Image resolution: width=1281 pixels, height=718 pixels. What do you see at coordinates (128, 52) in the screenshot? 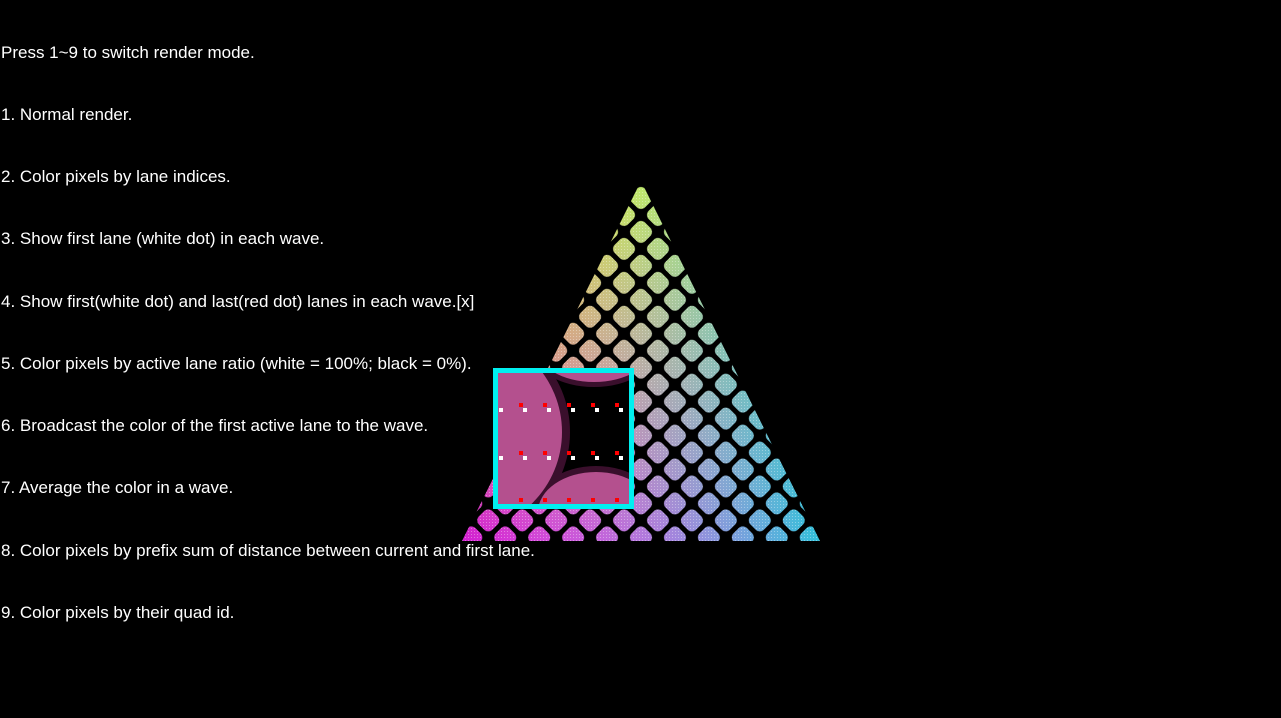
I see `instructions-header: Press 1~9 to switch render mode.` at bounding box center [128, 52].